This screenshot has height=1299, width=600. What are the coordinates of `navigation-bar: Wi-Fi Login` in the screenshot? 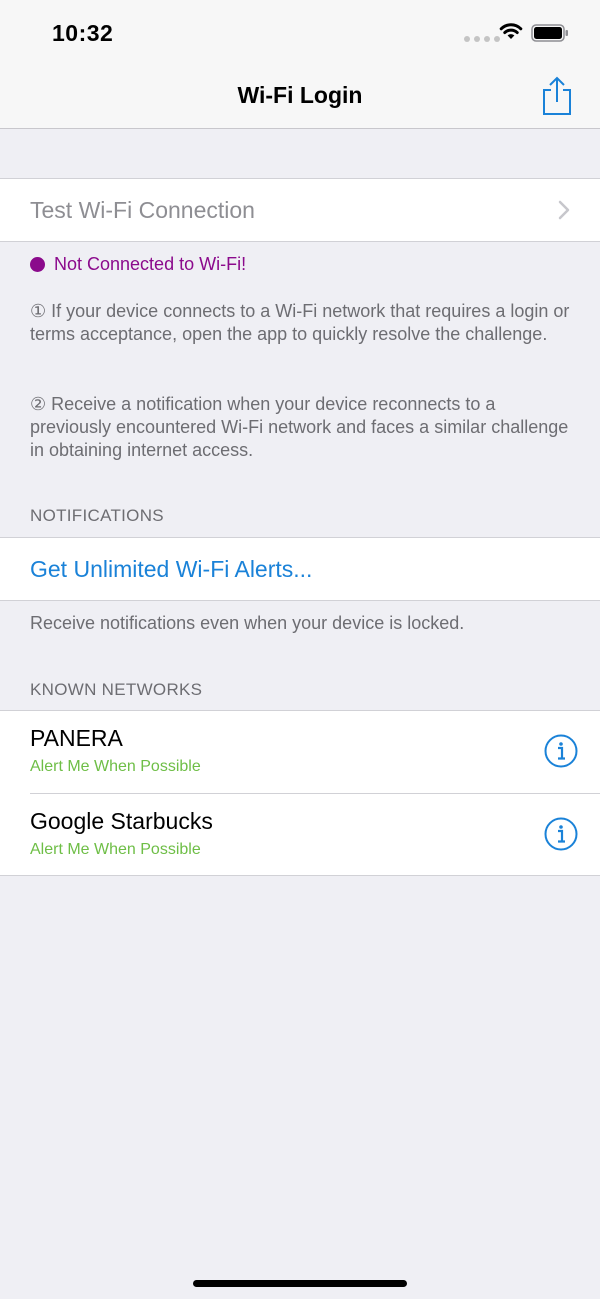 It's located at (300, 96).